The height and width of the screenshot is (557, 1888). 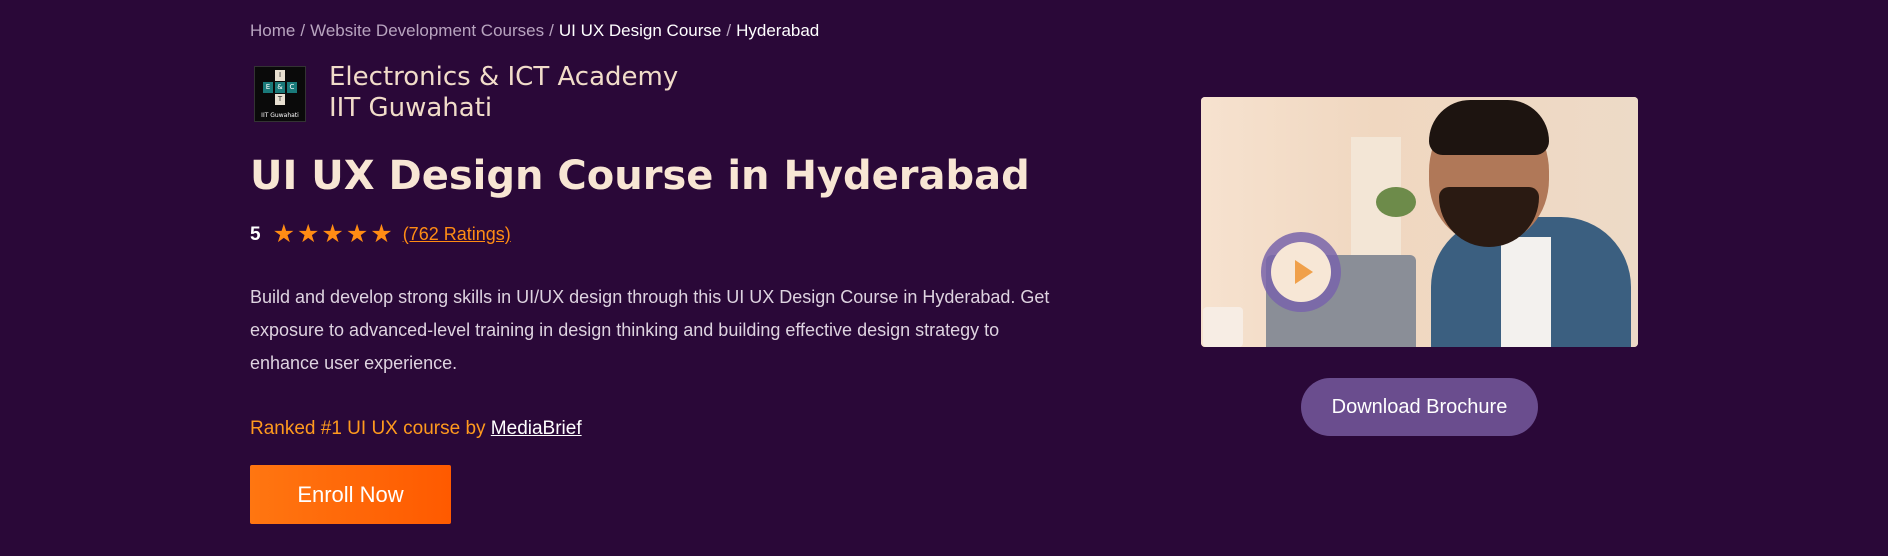 What do you see at coordinates (370, 428) in the screenshot?
I see `ranking-text: Ranked #1 UI UX course by` at bounding box center [370, 428].